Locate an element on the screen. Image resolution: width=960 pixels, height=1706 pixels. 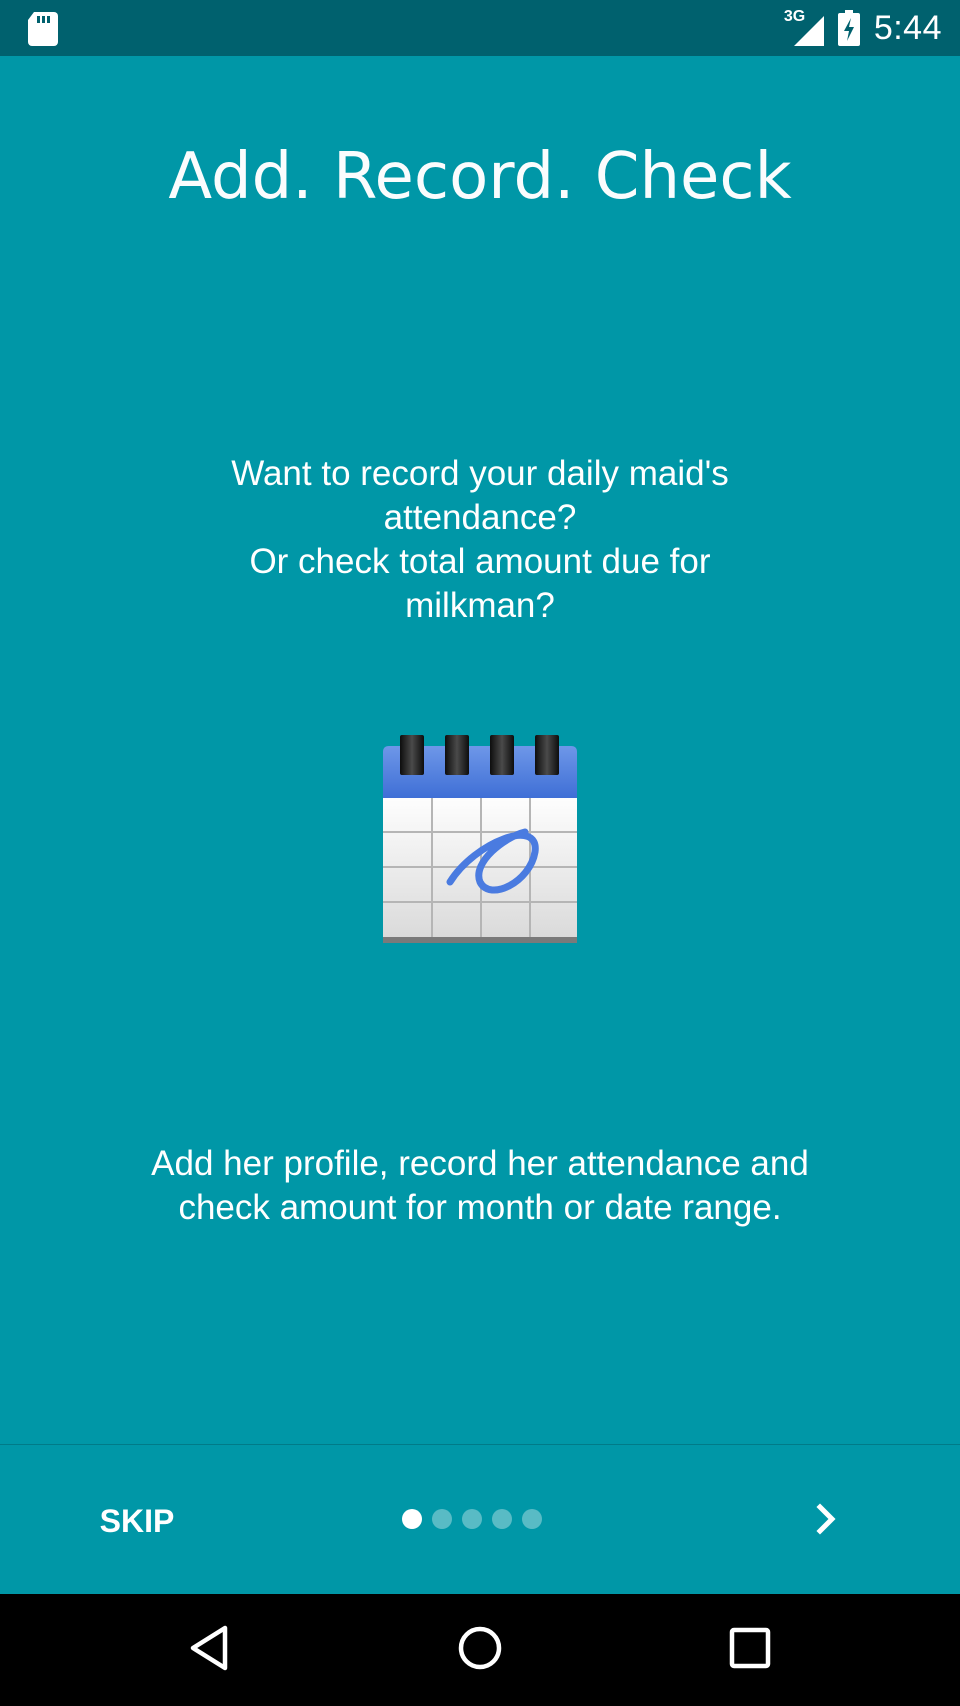
status-bar: 3G 5:44 is located at coordinates (480, 28).